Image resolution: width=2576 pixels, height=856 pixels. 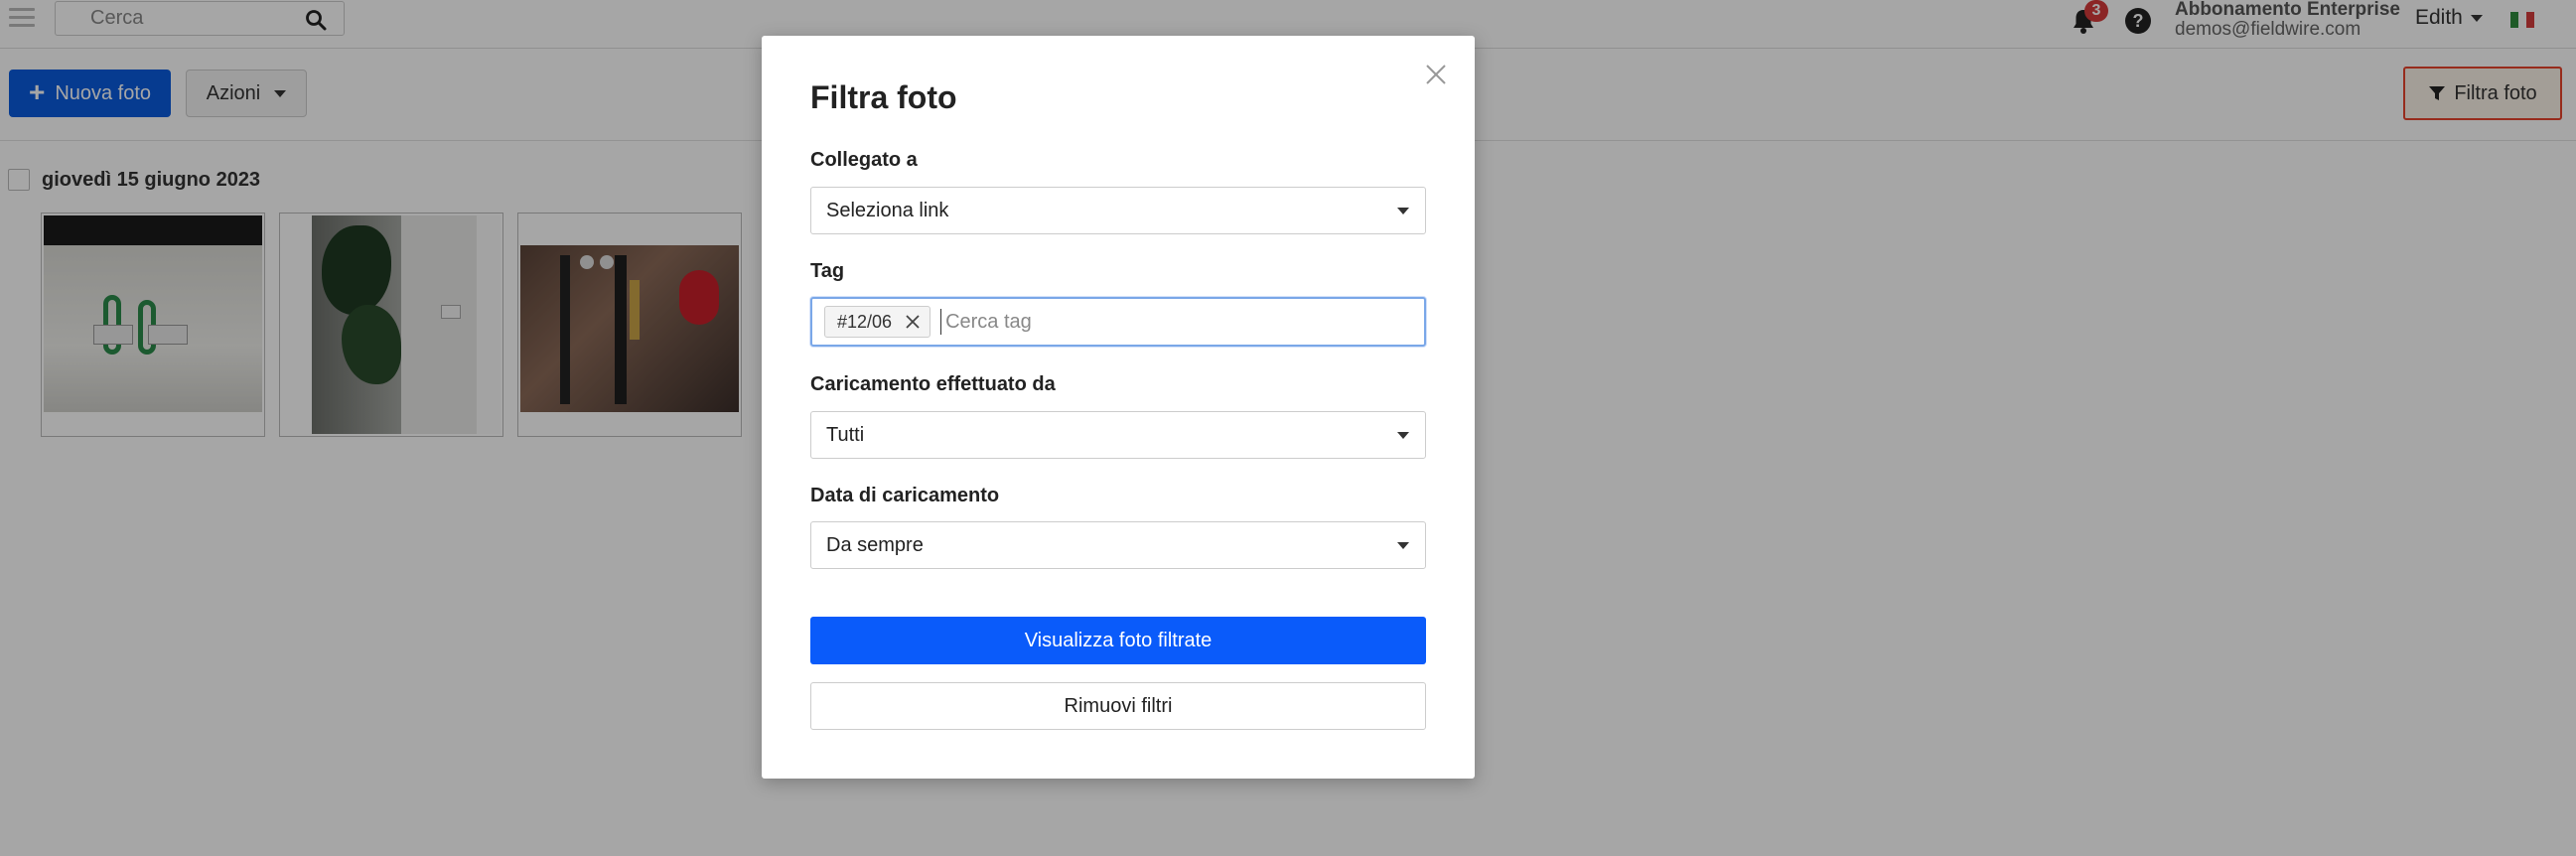 What do you see at coordinates (913, 322) in the screenshot?
I see `remove-tag-icon` at bounding box center [913, 322].